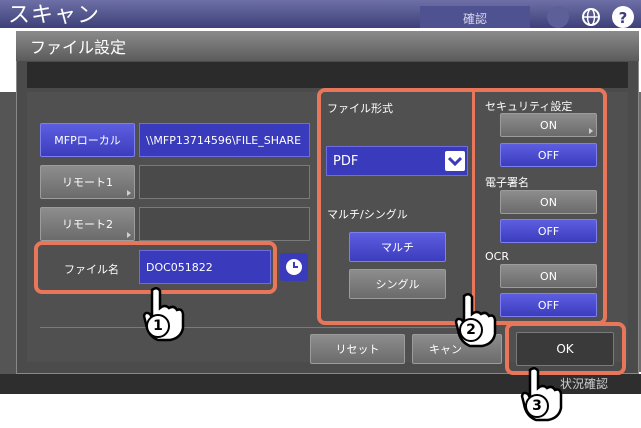  What do you see at coordinates (537, 406) in the screenshot?
I see `step-number-3: 3` at bounding box center [537, 406].